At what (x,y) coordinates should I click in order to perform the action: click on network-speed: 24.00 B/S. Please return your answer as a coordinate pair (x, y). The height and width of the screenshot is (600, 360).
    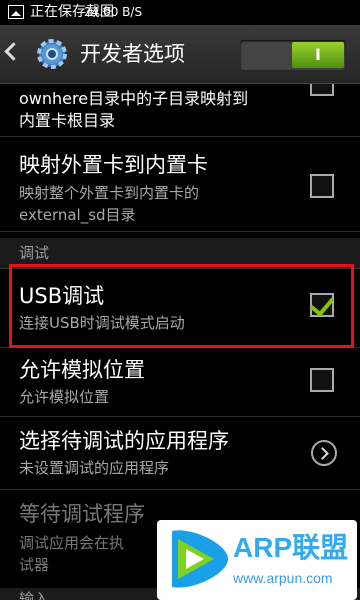
    Looking at the image, I should click on (113, 12).